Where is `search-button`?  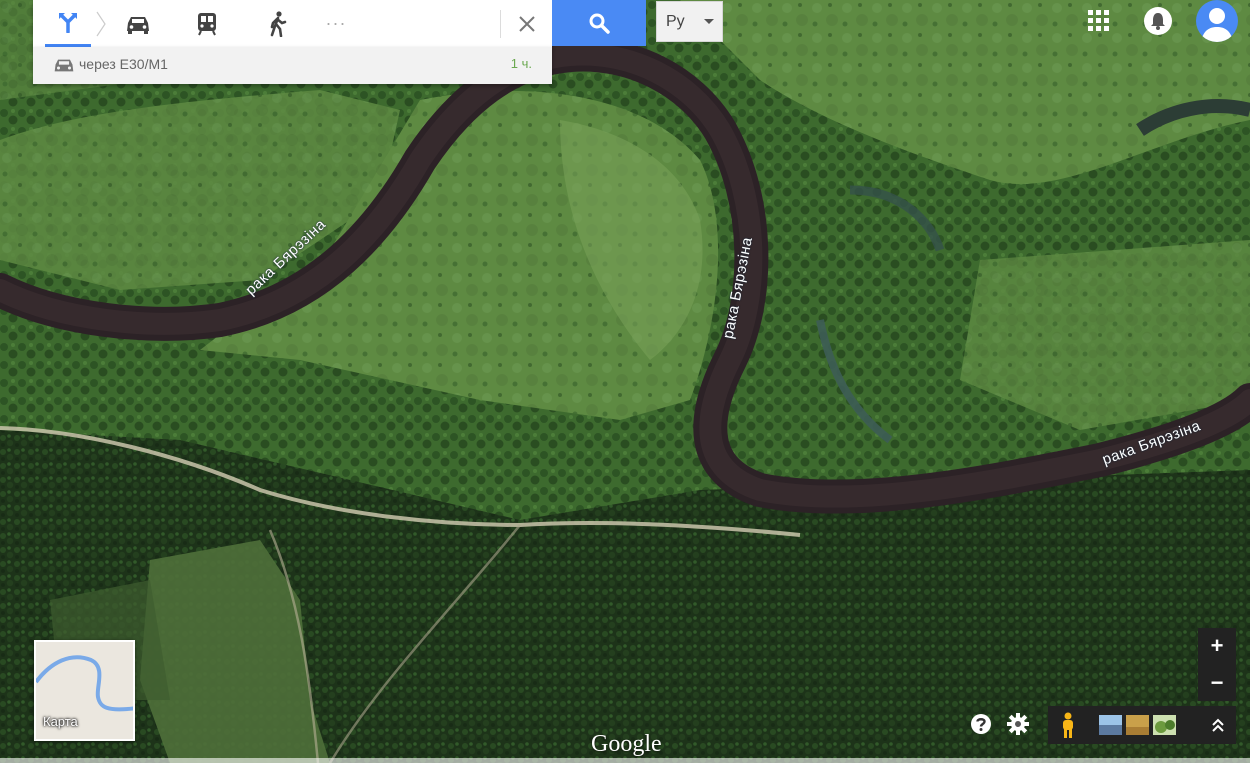 search-button is located at coordinates (599, 23).